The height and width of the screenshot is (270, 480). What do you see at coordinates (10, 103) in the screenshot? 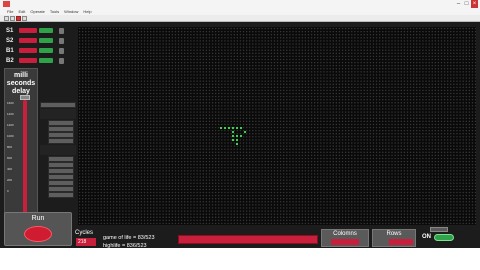
I see `delay-tick: 1600` at bounding box center [10, 103].